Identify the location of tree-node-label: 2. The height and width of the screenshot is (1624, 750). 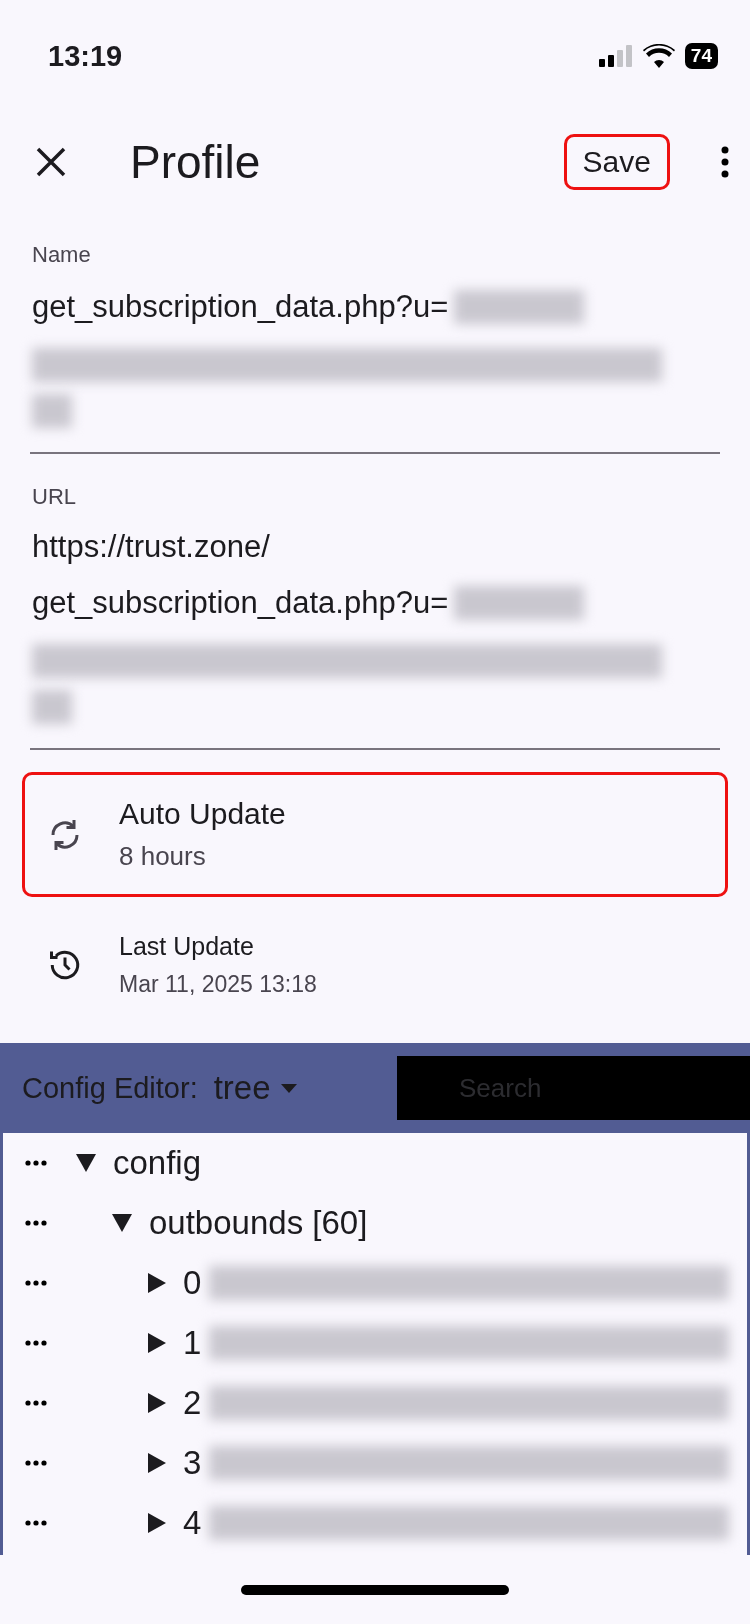
(192, 1403).